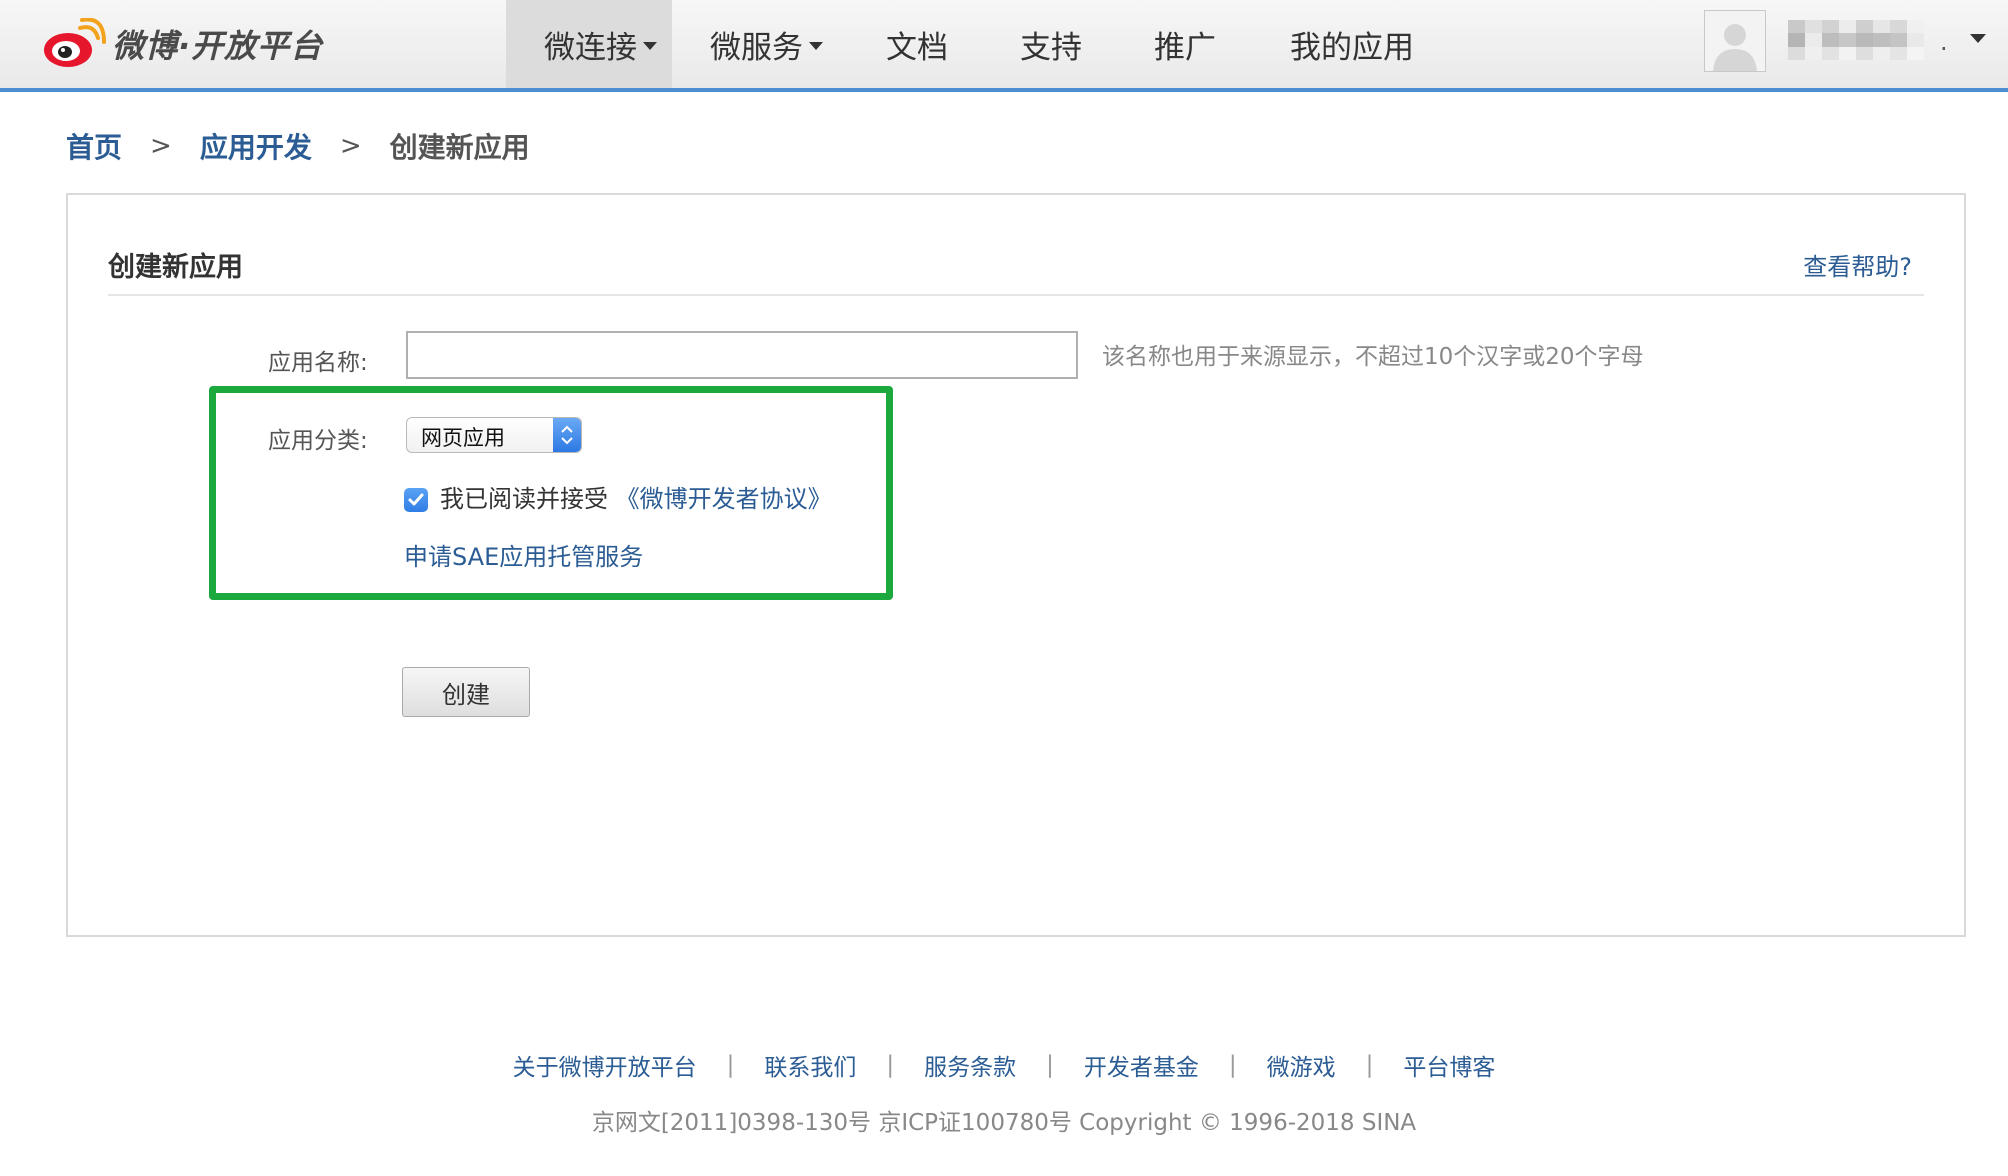 The image size is (2008, 1176). I want to click on username-blurred, so click(1856, 40).